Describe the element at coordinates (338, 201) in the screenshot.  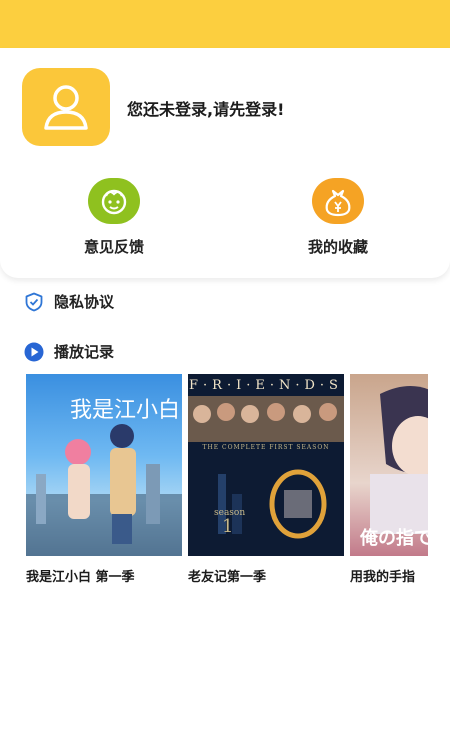
I see `money-bag-icon` at that location.